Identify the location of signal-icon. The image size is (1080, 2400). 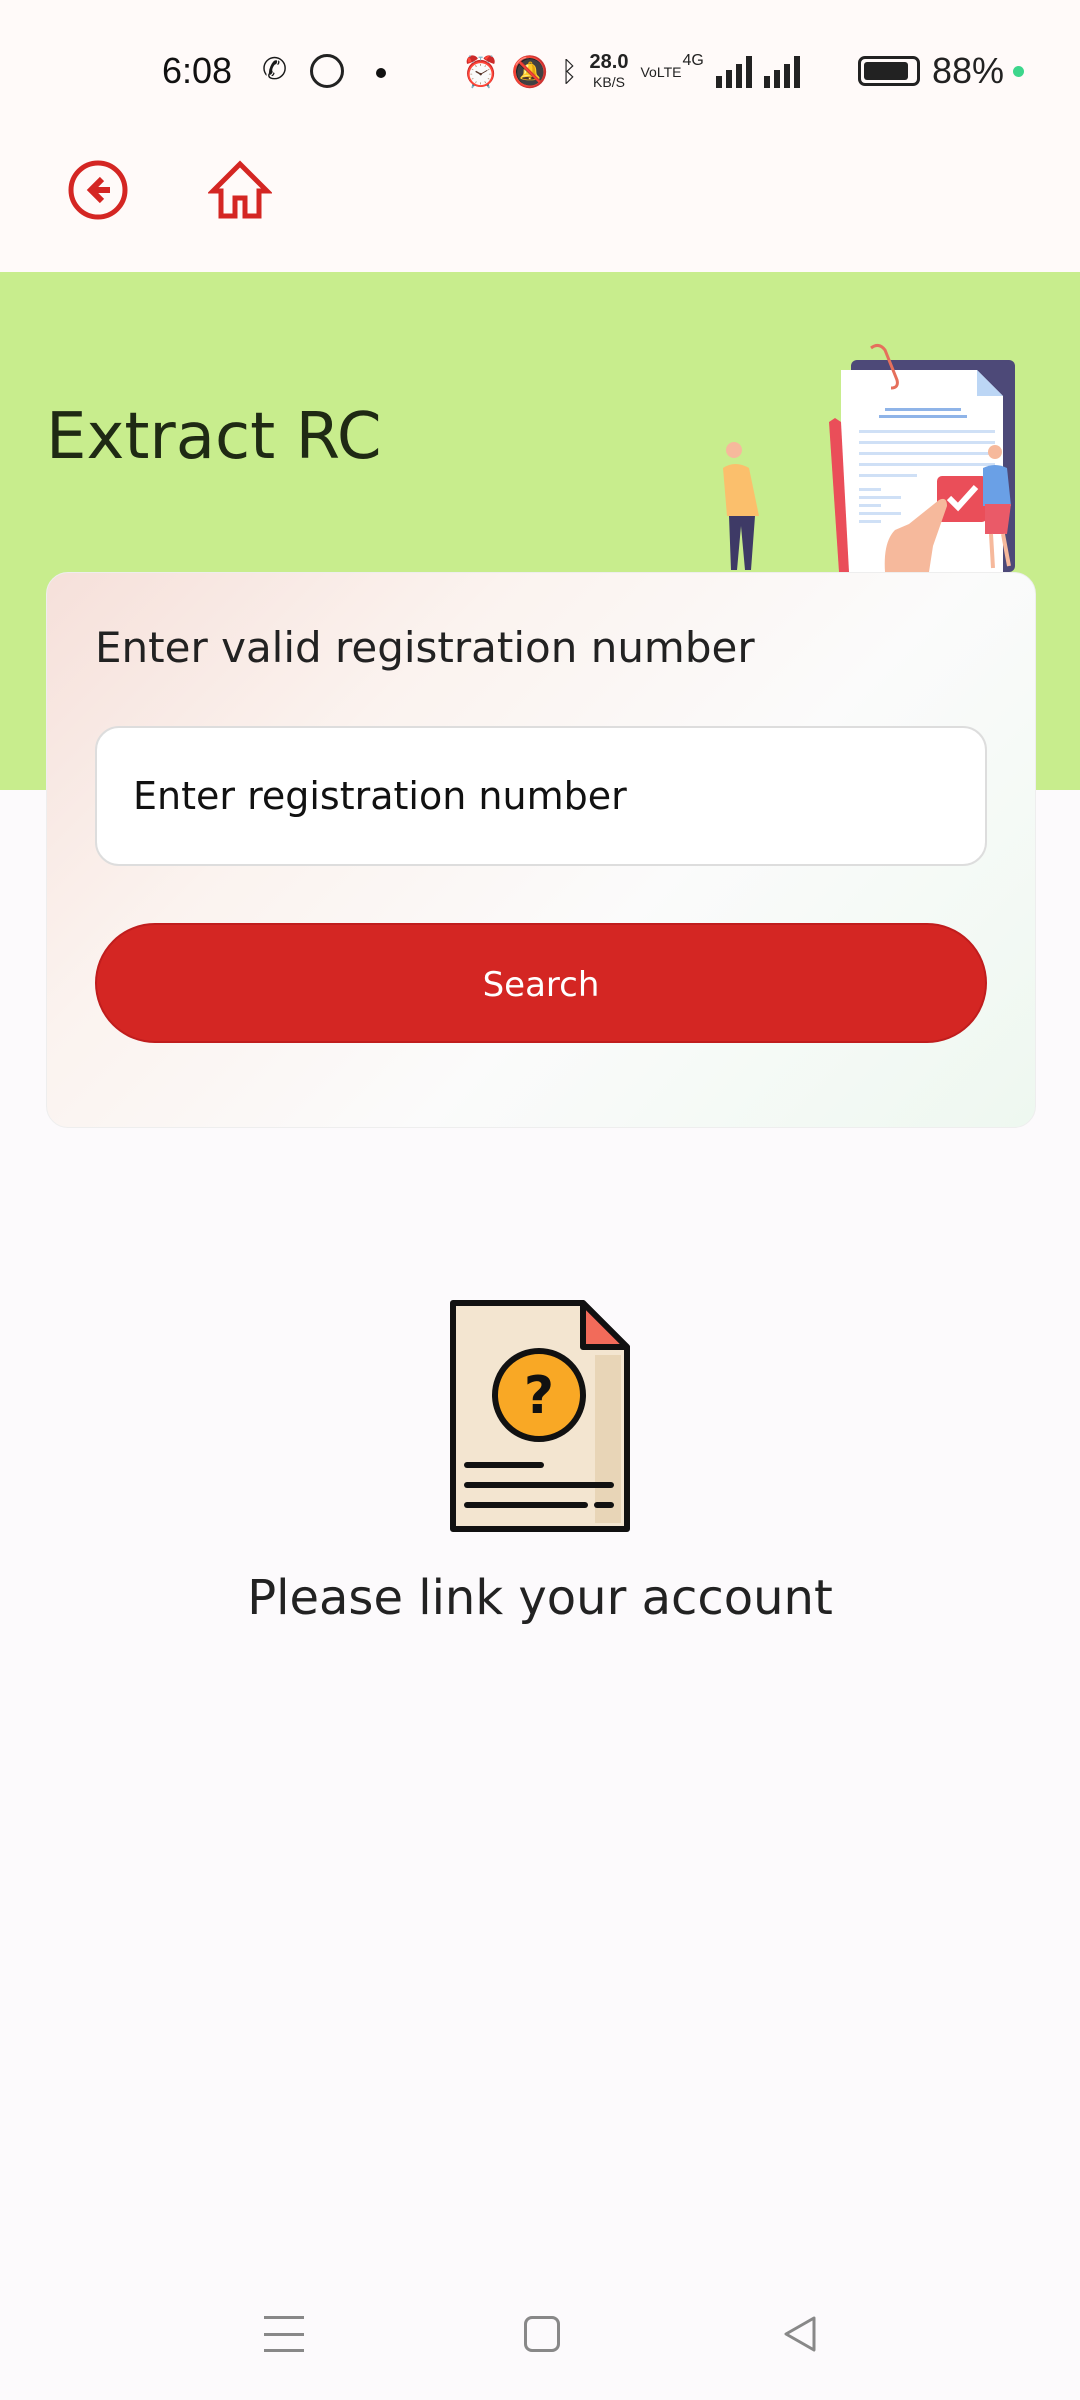
(733, 72).